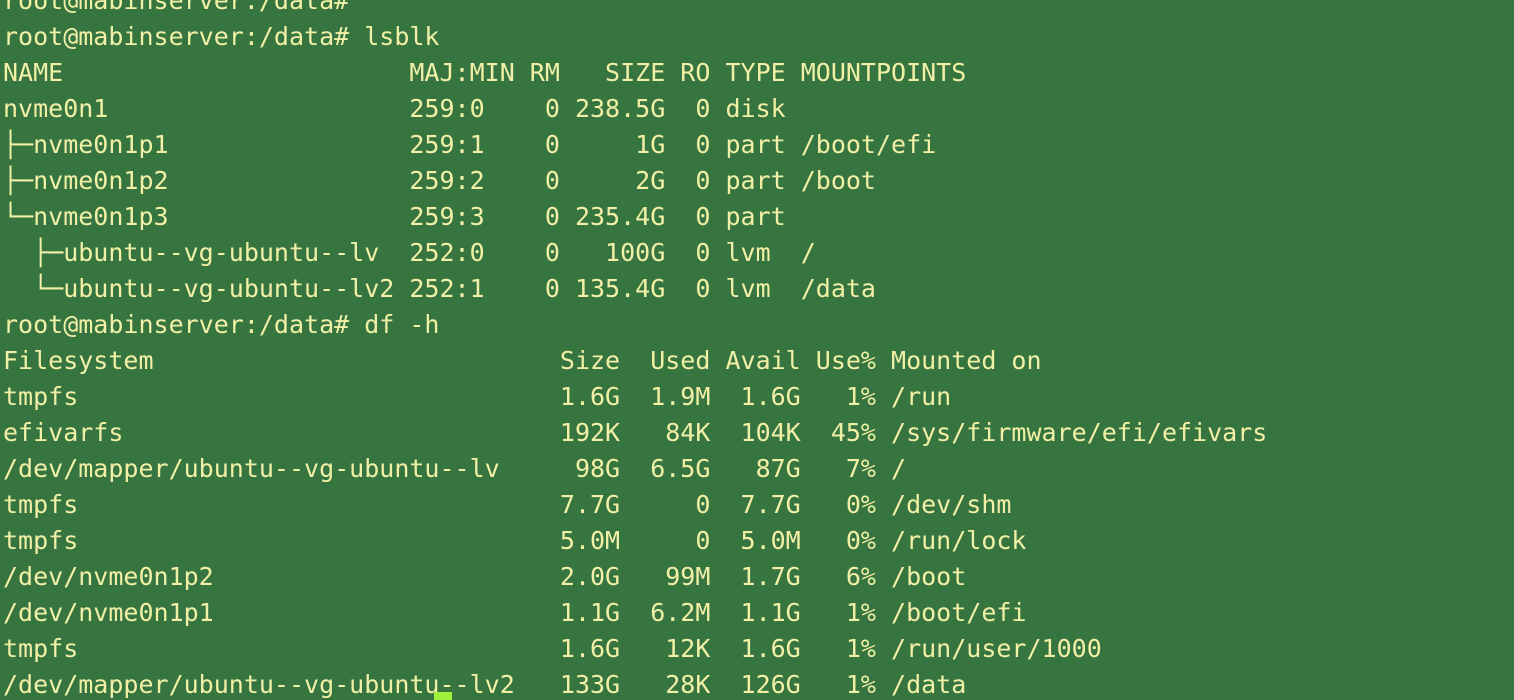 The width and height of the screenshot is (1514, 700). Describe the element at coordinates (221, 324) in the screenshot. I see `terminal-line-df-command: root@mabinserver:/data# df -h` at that location.